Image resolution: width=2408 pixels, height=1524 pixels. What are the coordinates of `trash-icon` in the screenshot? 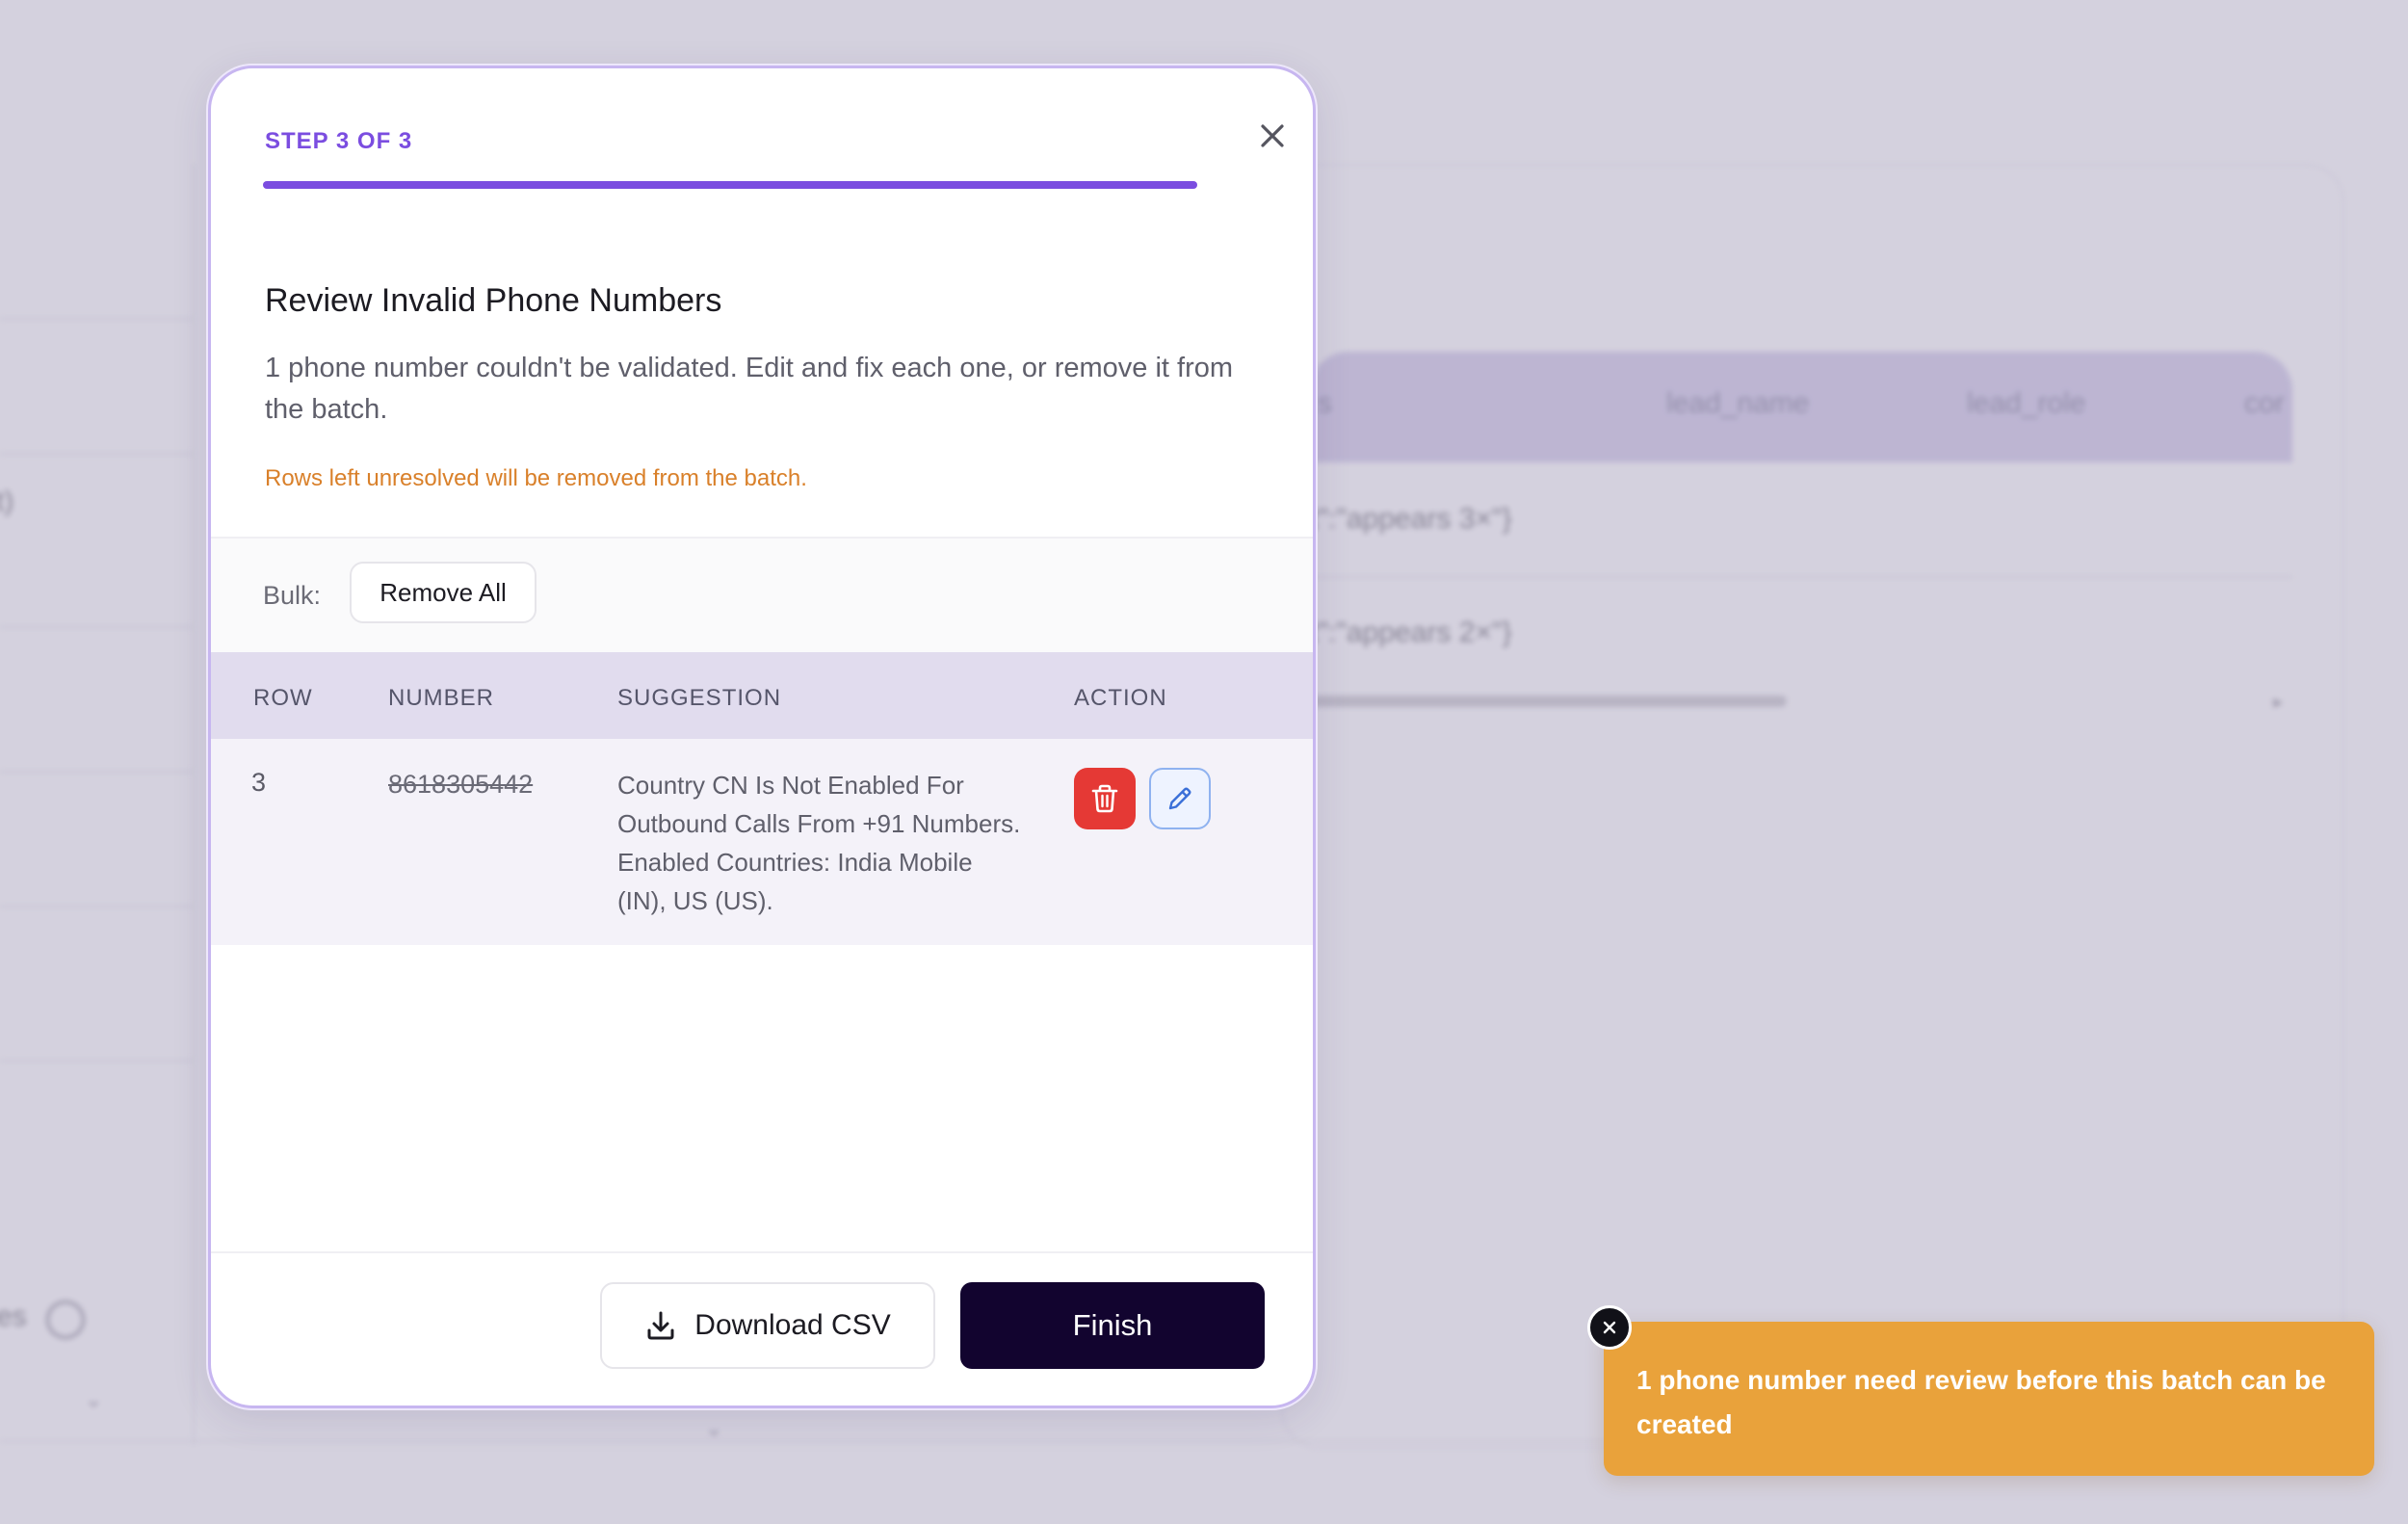 It's located at (1104, 798).